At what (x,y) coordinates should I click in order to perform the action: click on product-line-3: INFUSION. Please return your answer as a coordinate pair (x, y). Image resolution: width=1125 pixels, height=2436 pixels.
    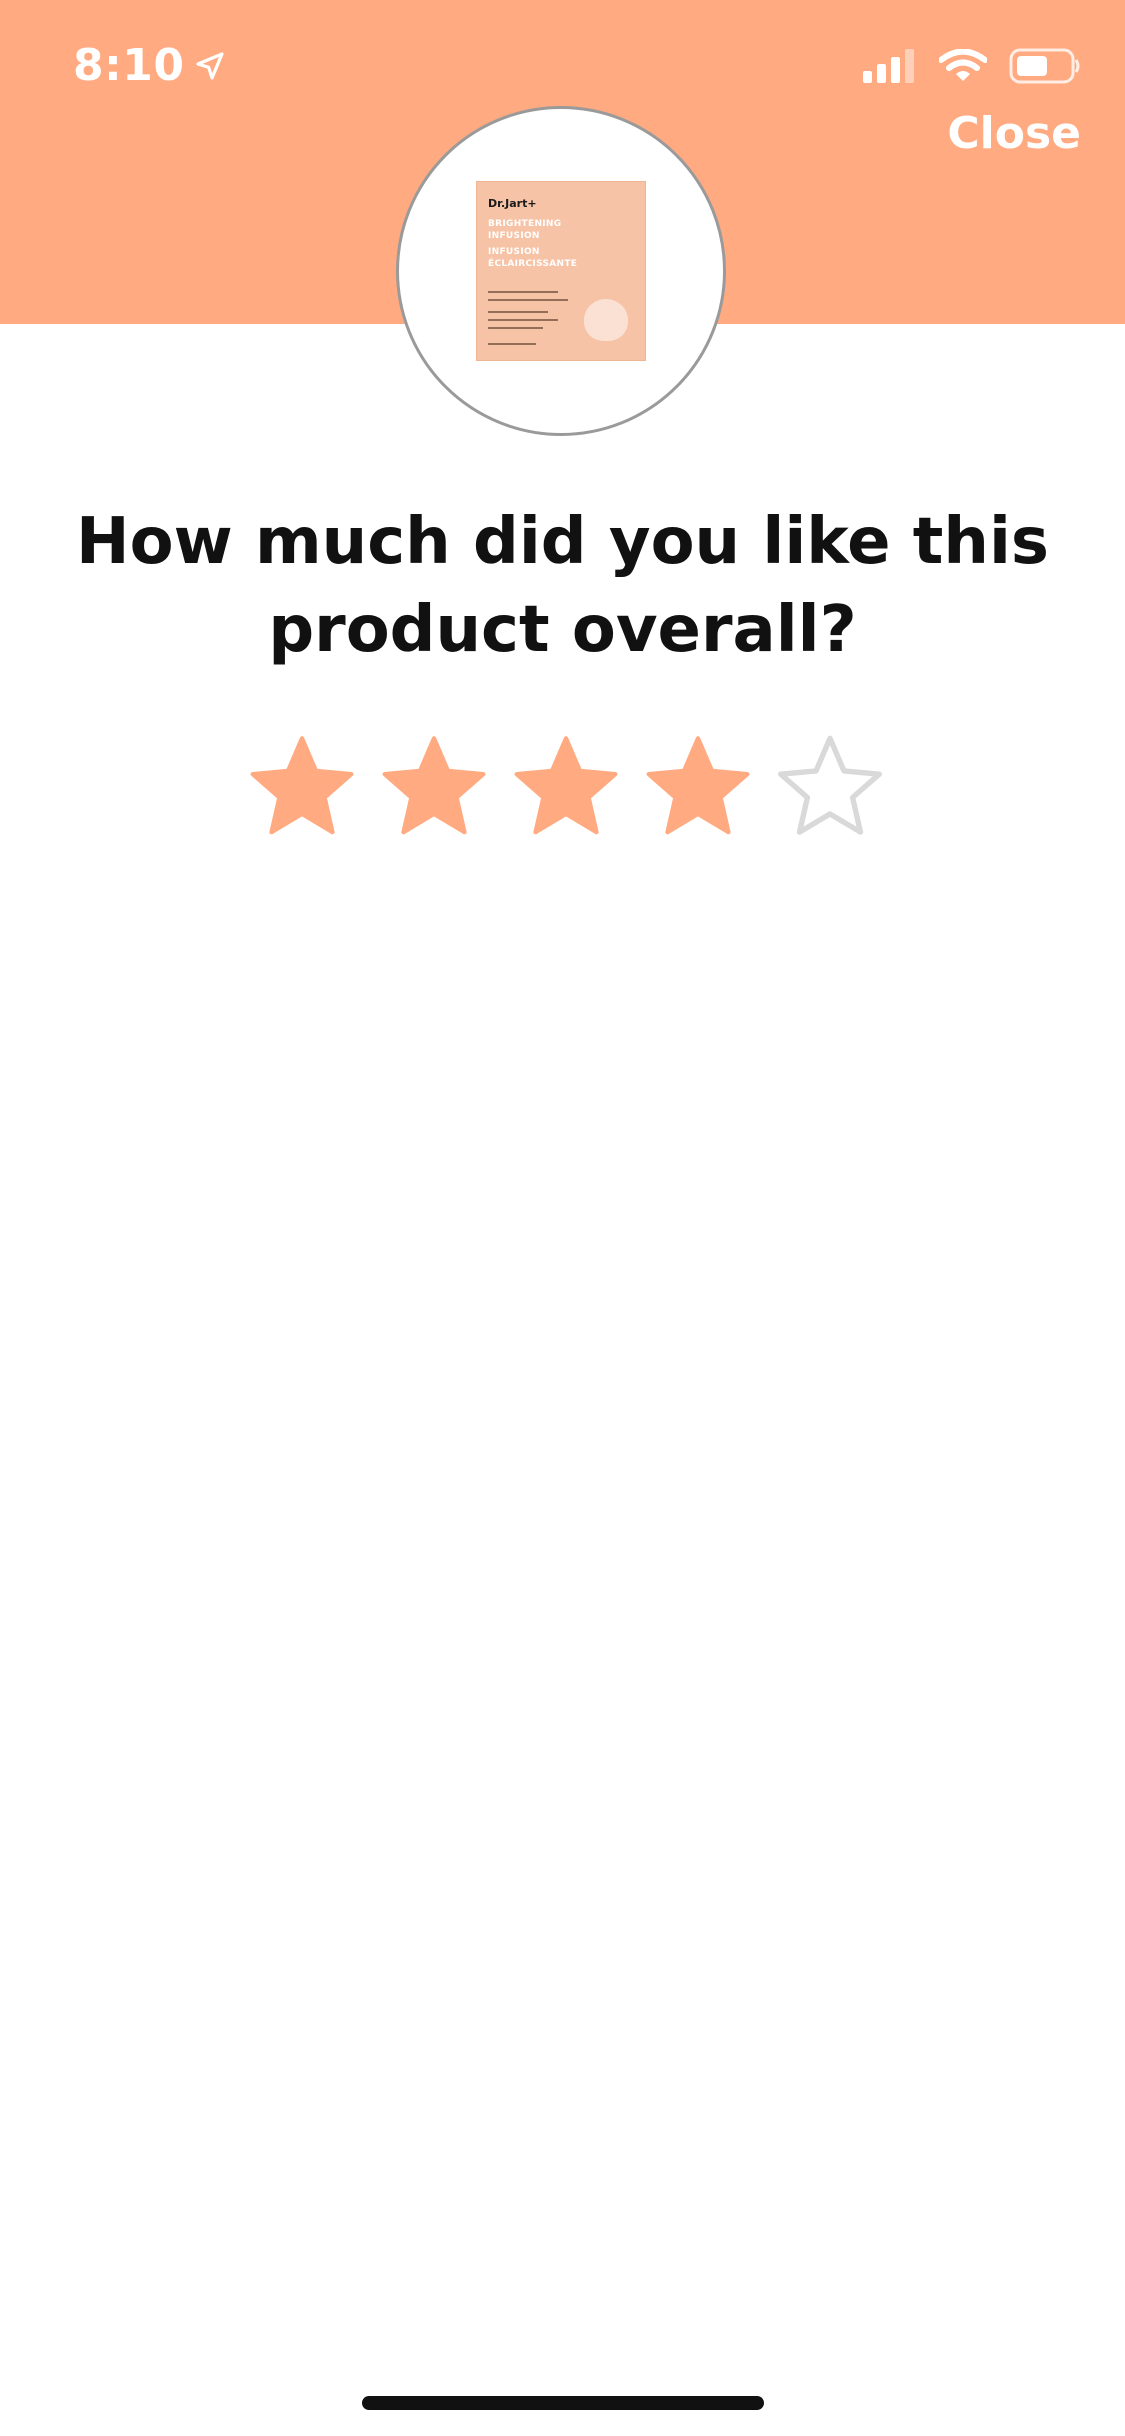
    Looking at the image, I should click on (514, 252).